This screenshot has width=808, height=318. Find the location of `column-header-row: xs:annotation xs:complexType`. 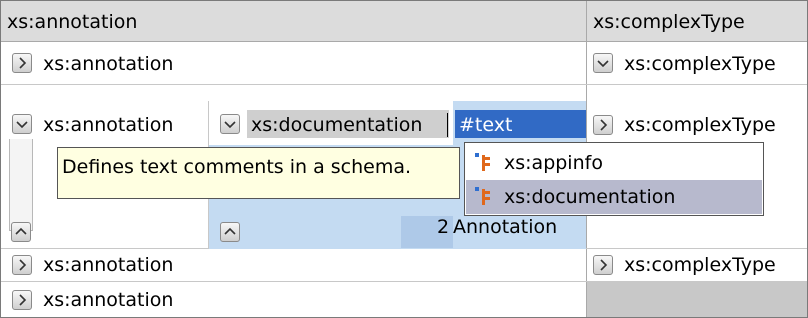

column-header-row: xs:annotation xs:complexType is located at coordinates (404, 21).